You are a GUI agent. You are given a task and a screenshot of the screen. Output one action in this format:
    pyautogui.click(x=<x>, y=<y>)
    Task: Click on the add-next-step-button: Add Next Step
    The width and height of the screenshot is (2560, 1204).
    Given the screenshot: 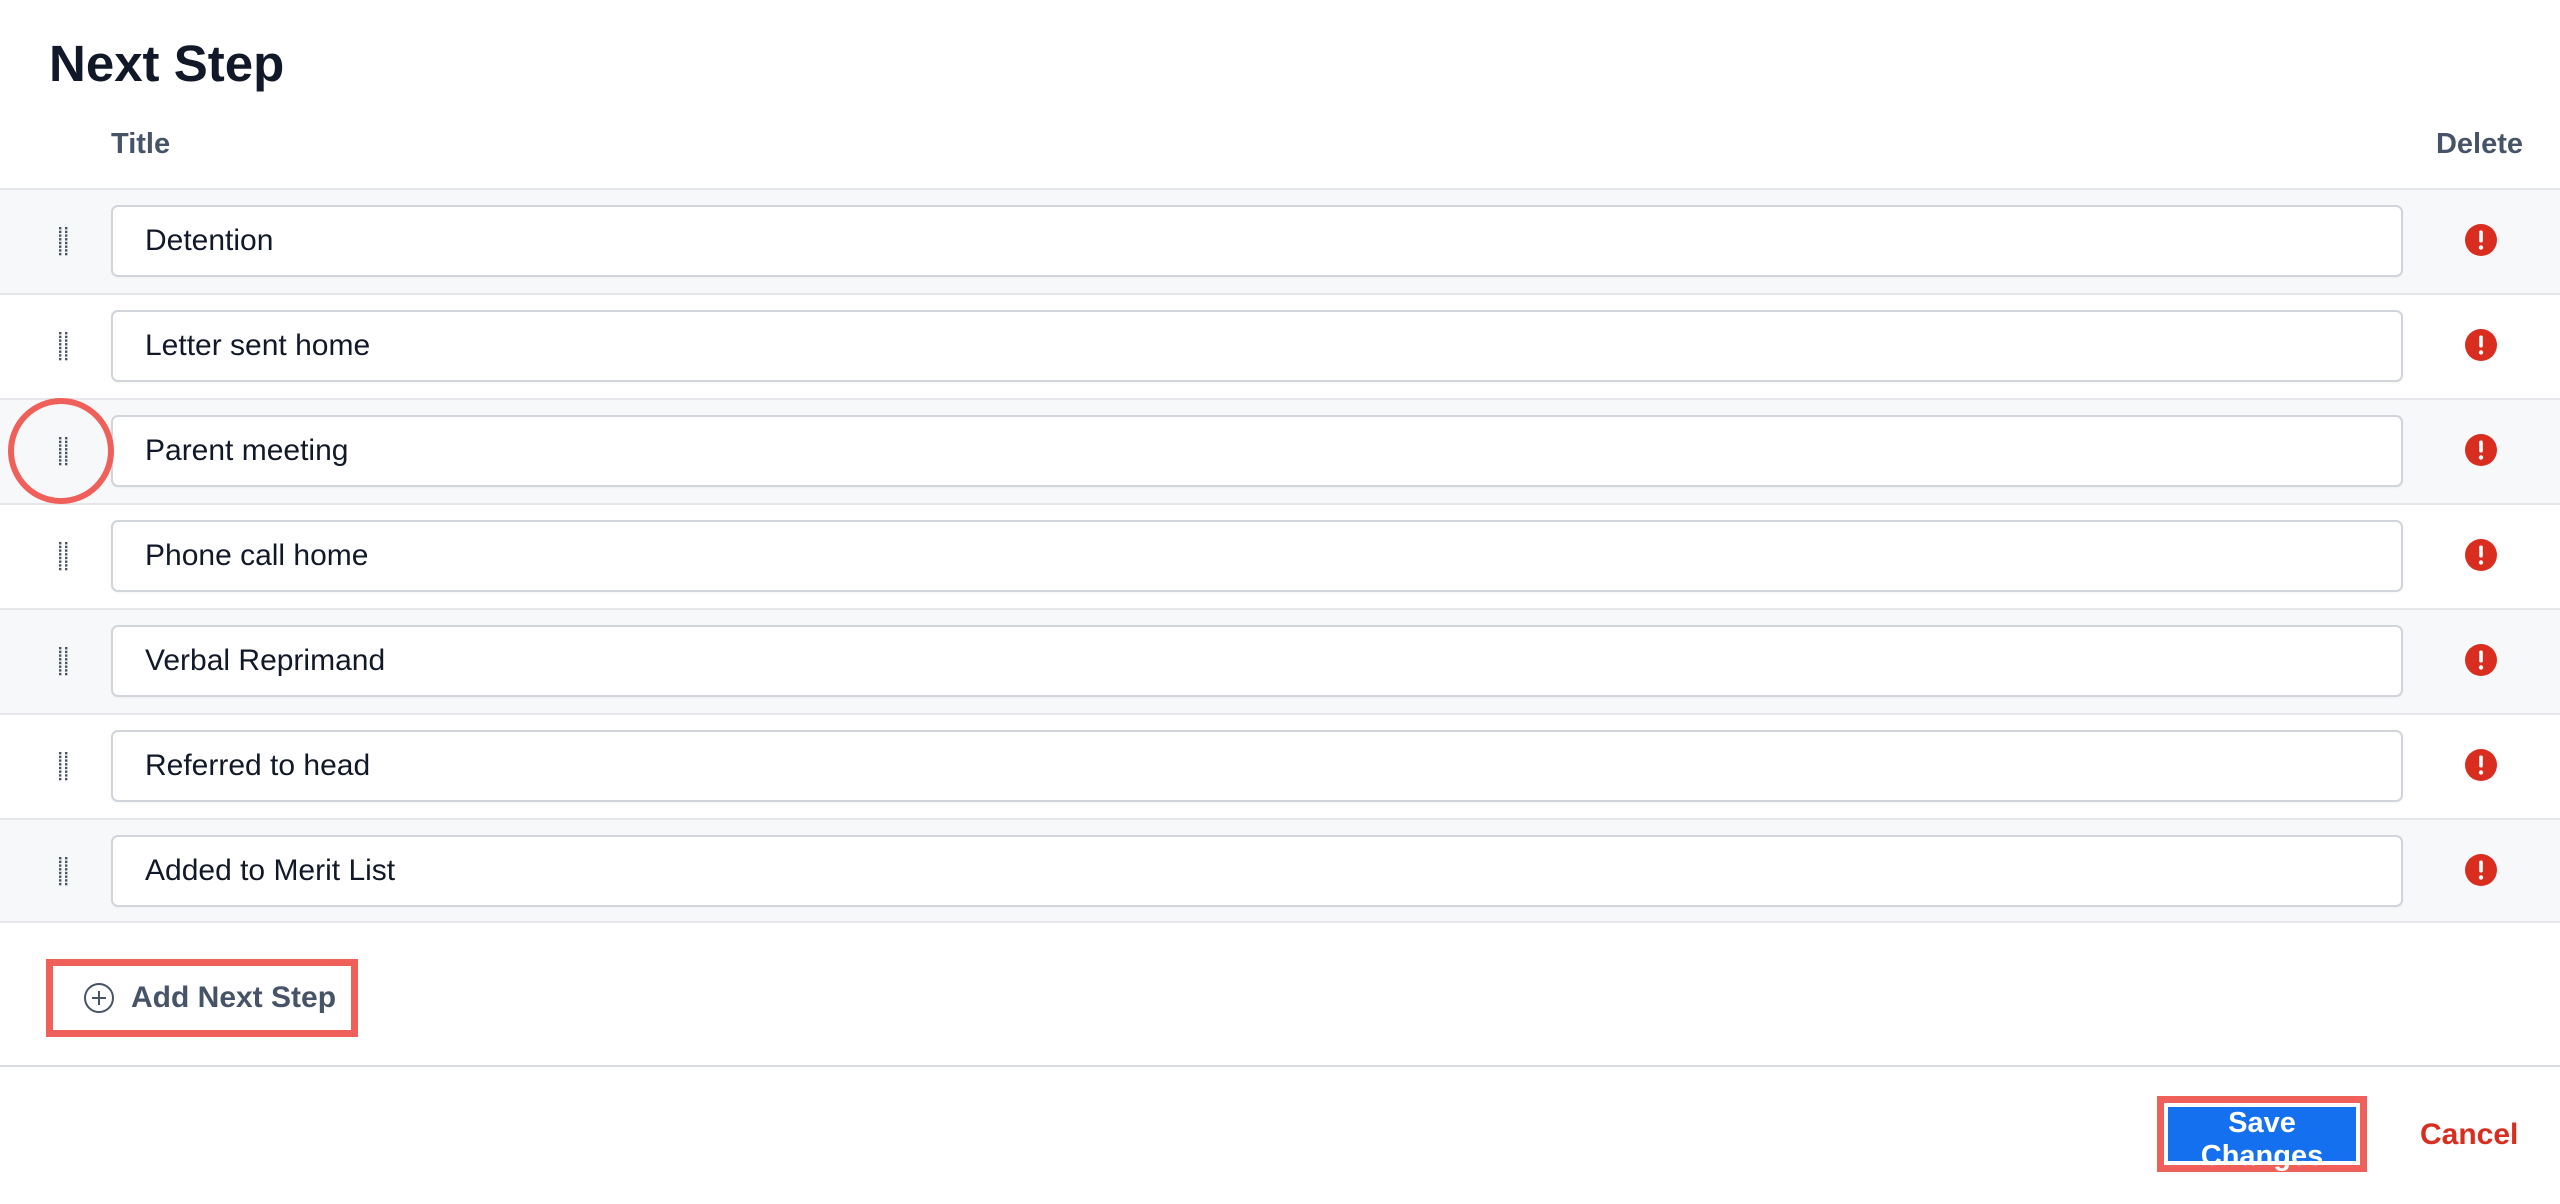 What is the action you would take?
    pyautogui.click(x=202, y=998)
    